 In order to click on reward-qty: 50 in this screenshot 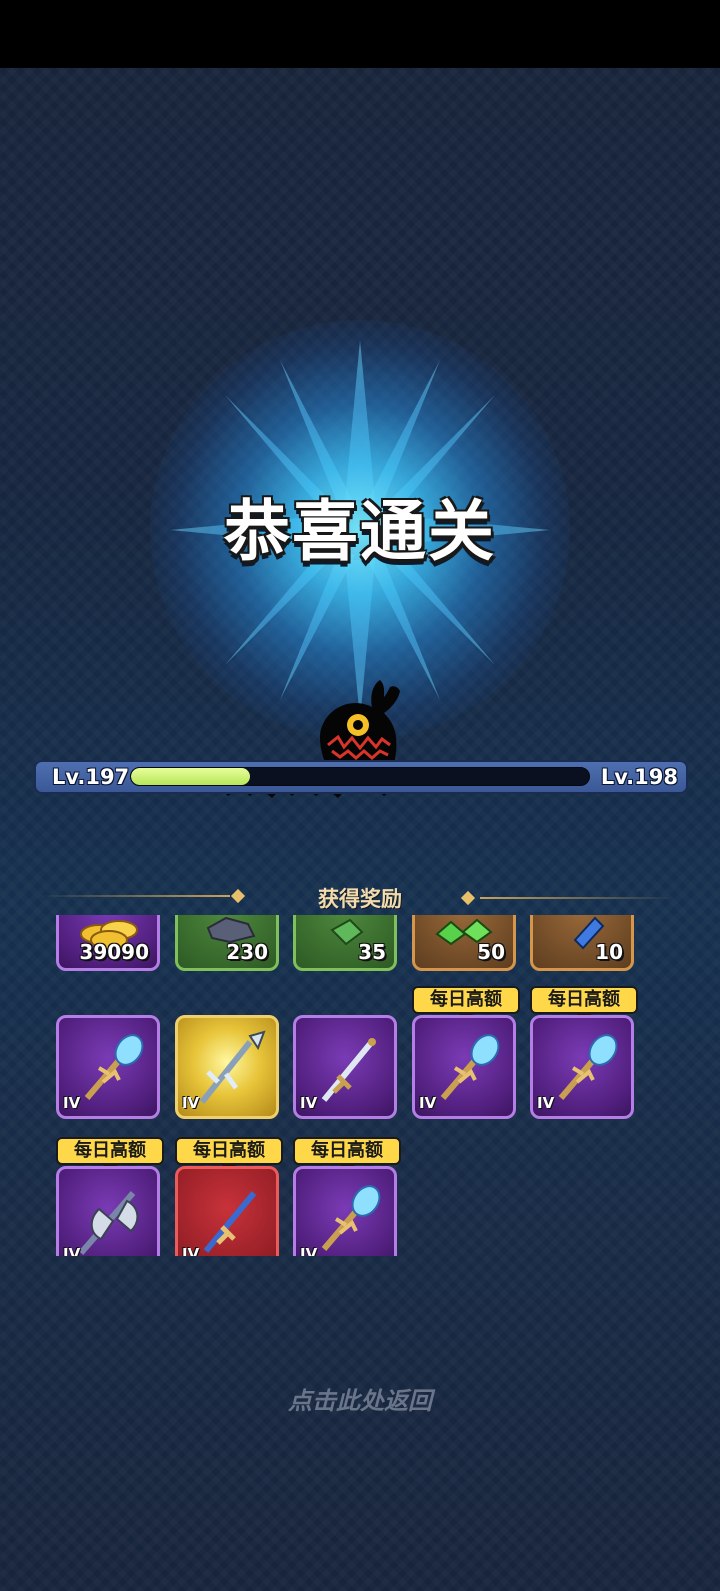, I will do `click(491, 952)`.